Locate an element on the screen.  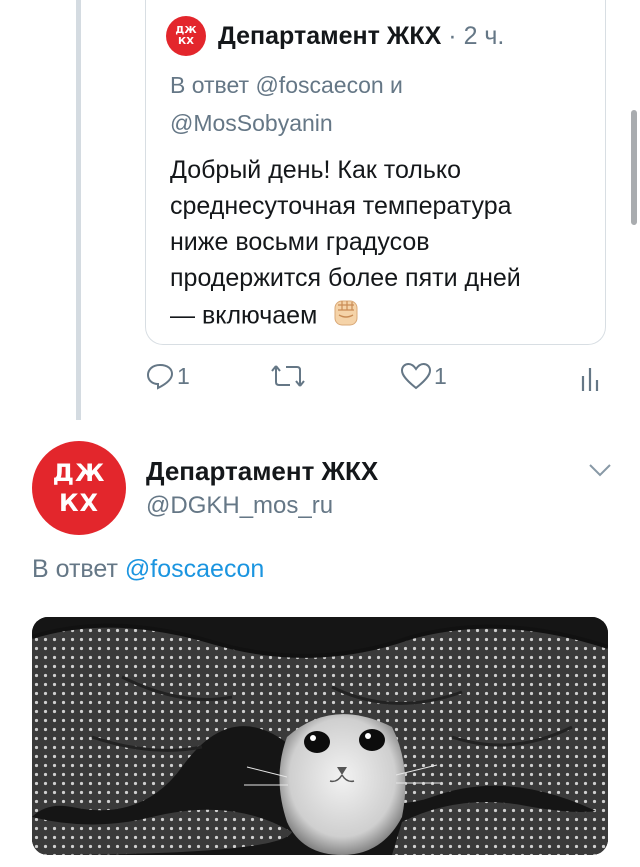
like-count: 1 is located at coordinates (440, 375).